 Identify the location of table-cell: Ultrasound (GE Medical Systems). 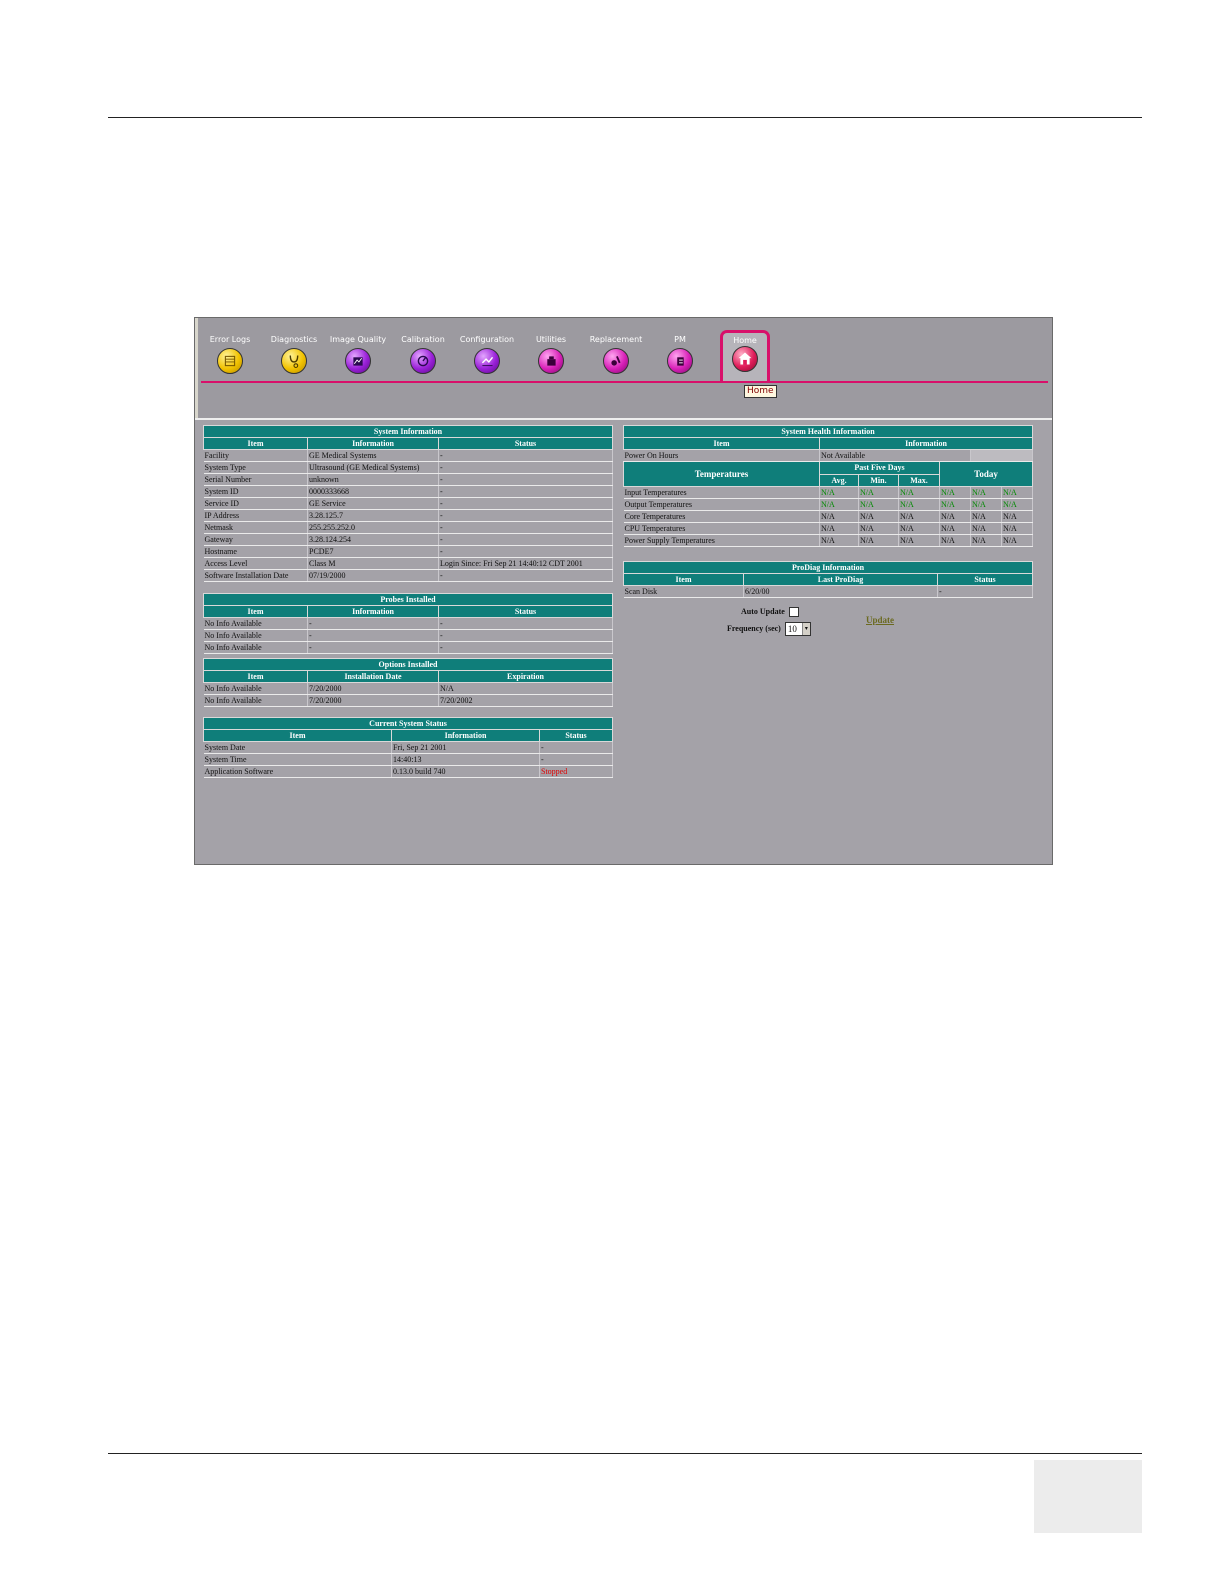
(373, 467).